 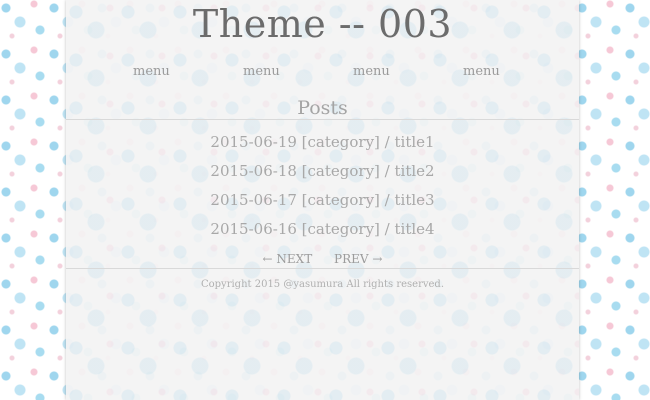 I want to click on pagination: ← NEXT PREV →, so click(x=322, y=259).